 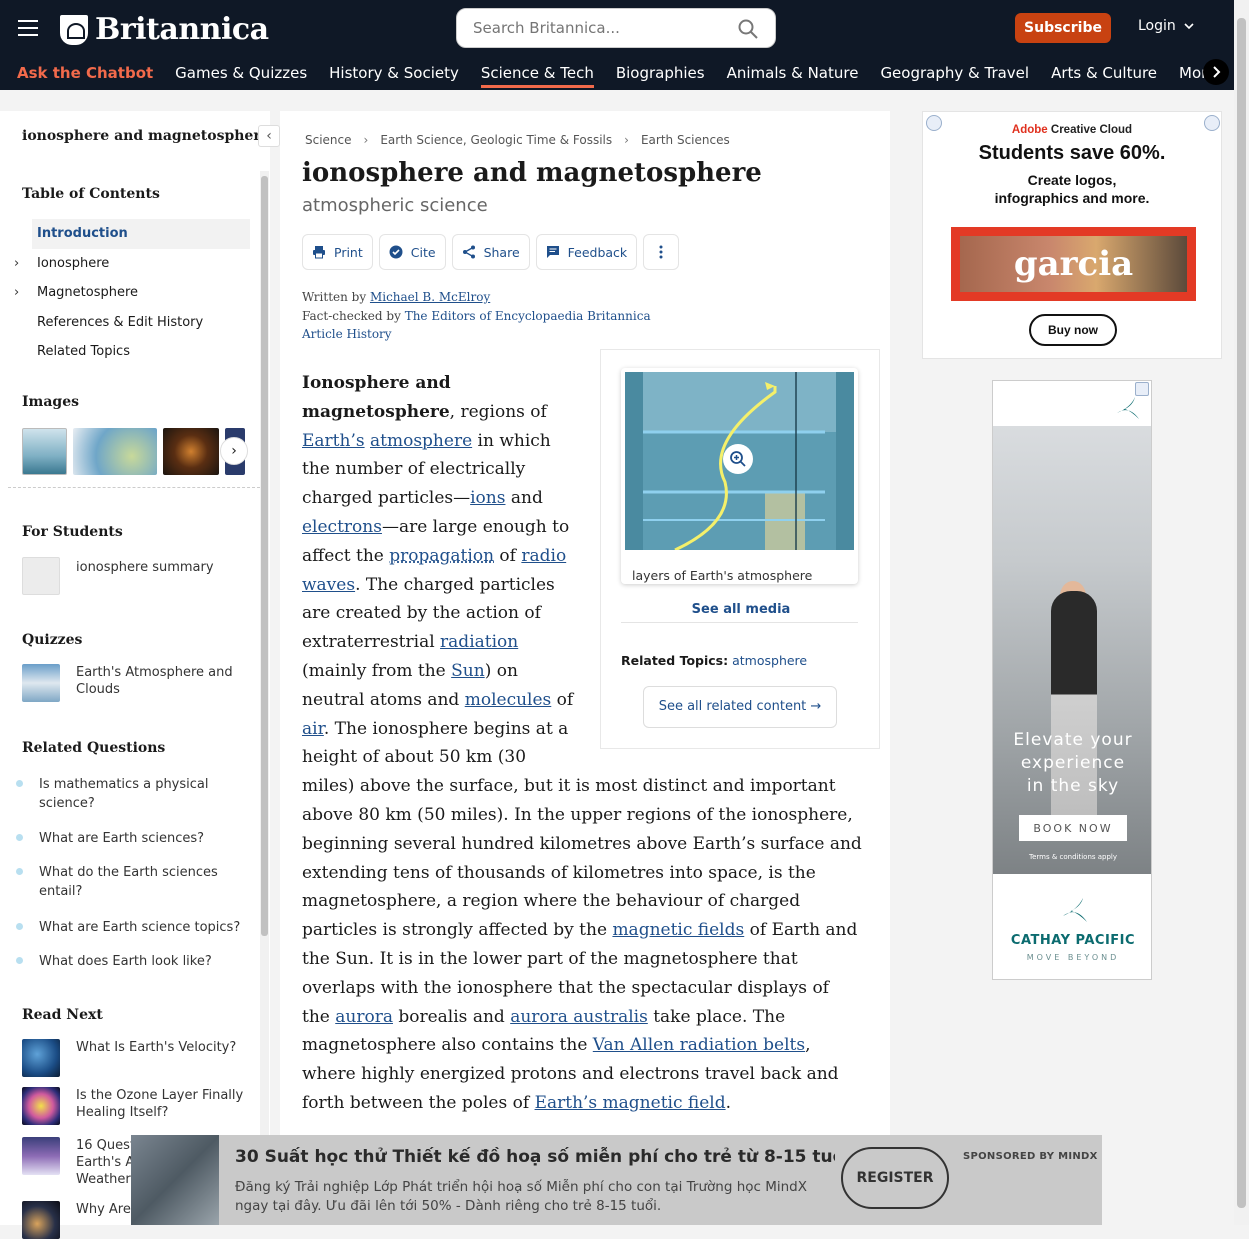 I want to click on buy-now-button: Buy now, so click(x=1073, y=330).